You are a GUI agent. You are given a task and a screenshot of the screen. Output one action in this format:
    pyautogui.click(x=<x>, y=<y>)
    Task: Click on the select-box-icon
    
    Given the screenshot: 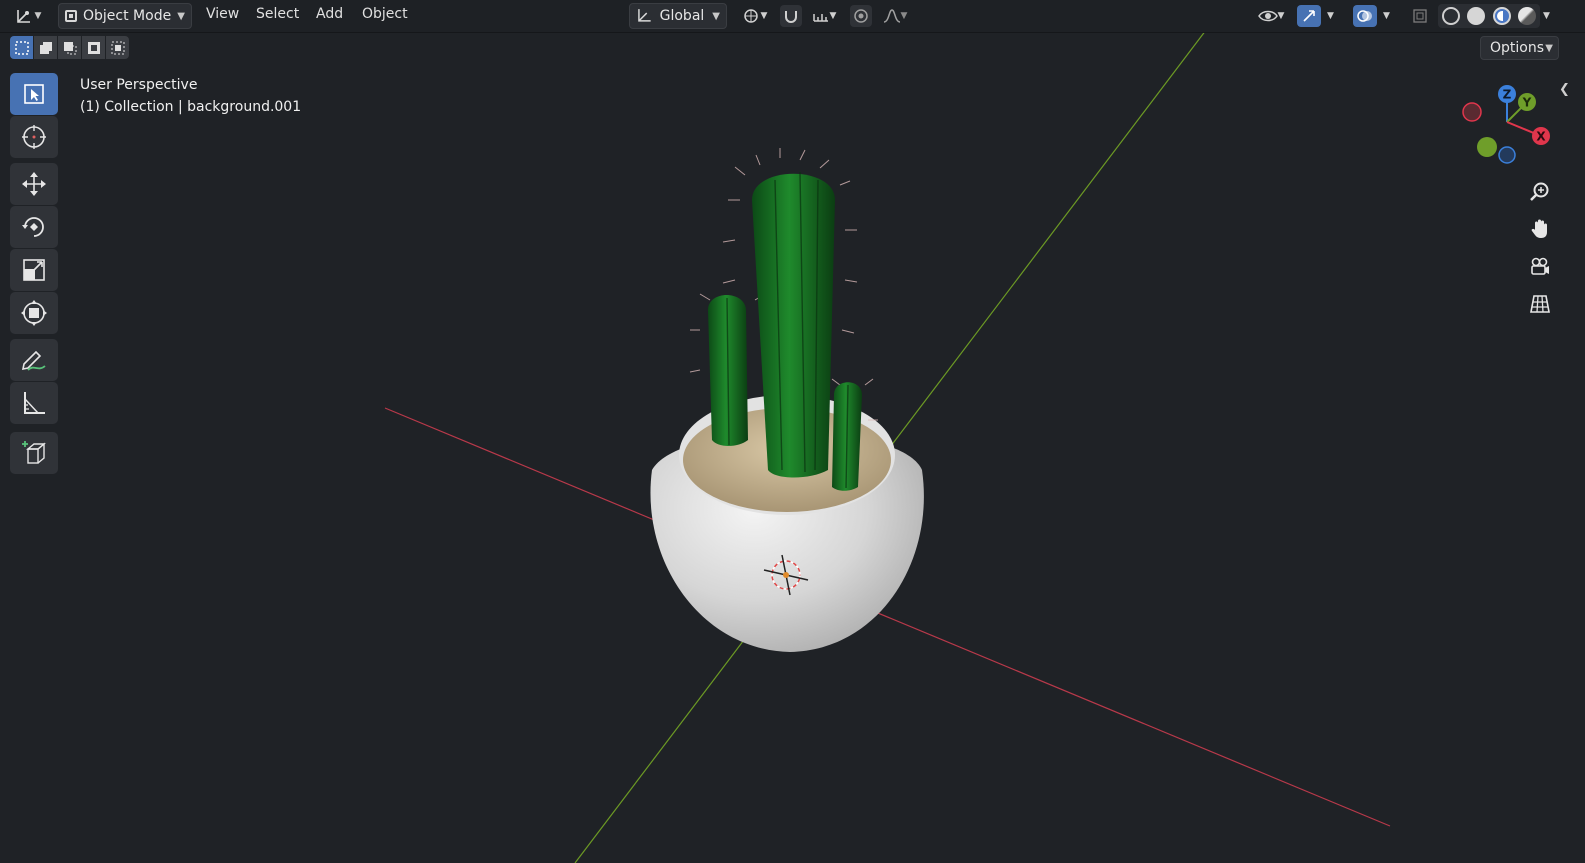 What is the action you would take?
    pyautogui.click(x=34, y=94)
    